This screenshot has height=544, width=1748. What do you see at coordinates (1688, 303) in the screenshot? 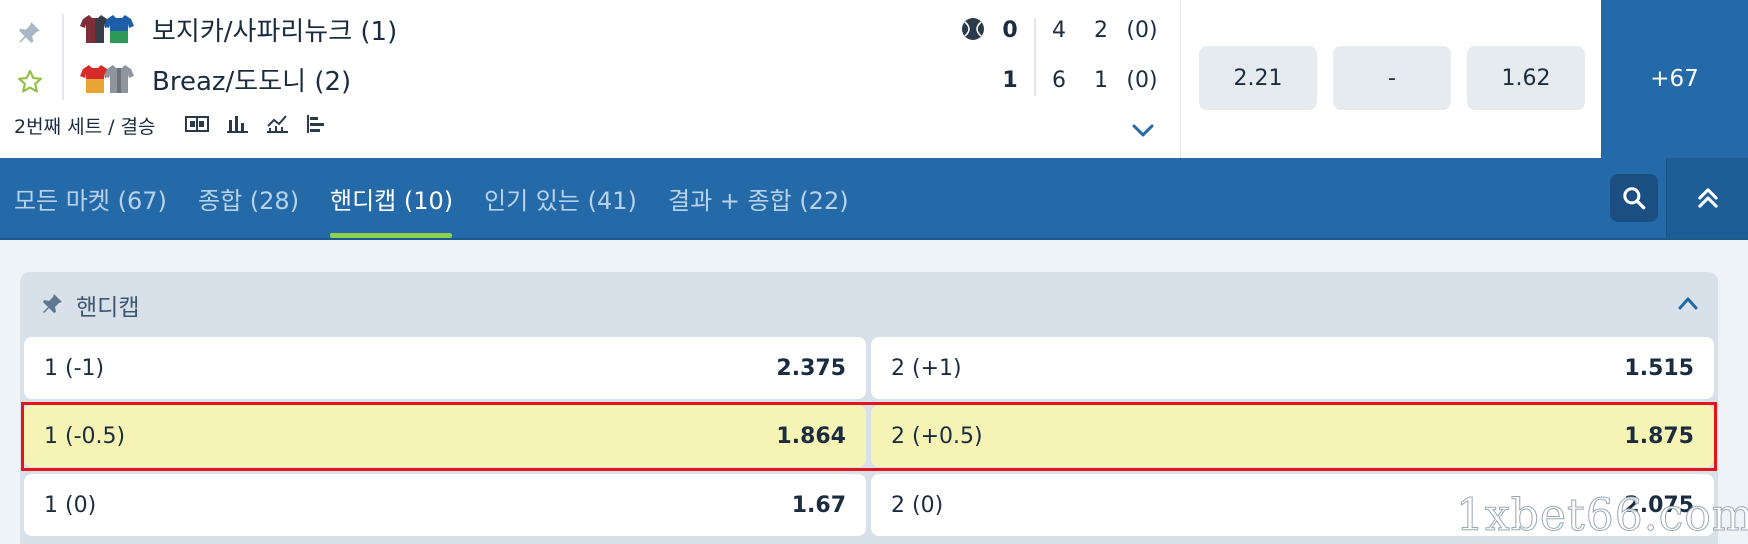
I see `chevron-up-icon` at bounding box center [1688, 303].